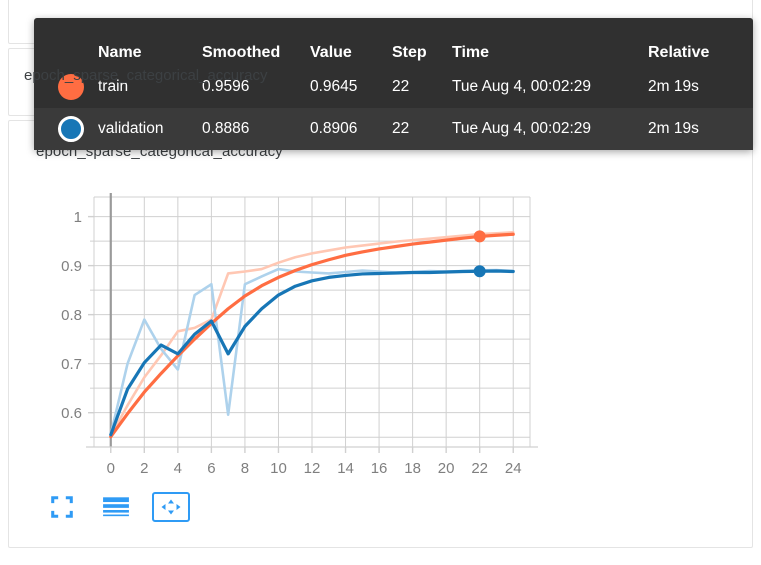 This screenshot has width=761, height=565. I want to click on svg-text: 10, so click(278, 468).